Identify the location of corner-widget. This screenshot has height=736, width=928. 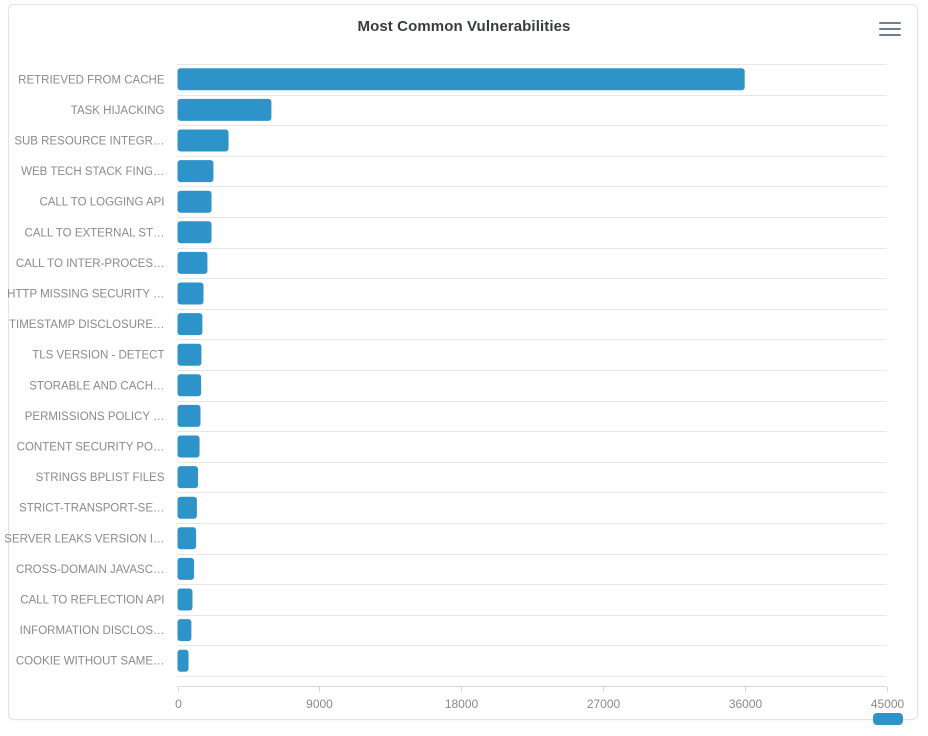
(888, 719).